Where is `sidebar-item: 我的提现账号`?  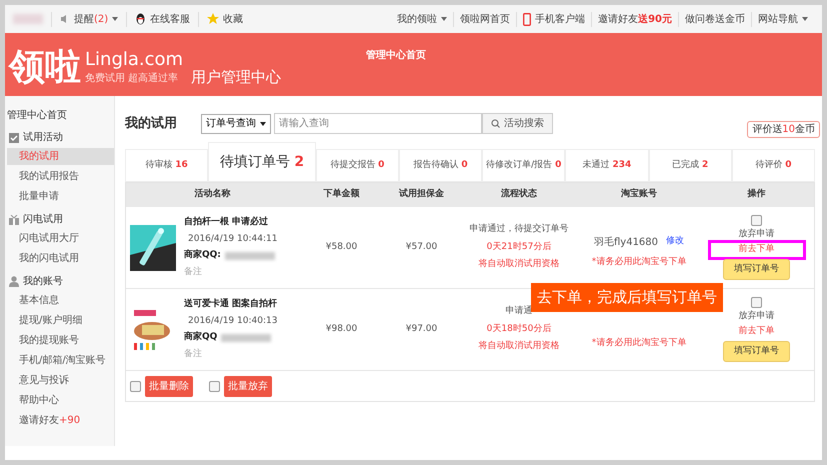 sidebar-item: 我的提现账号 is located at coordinates (60, 340).